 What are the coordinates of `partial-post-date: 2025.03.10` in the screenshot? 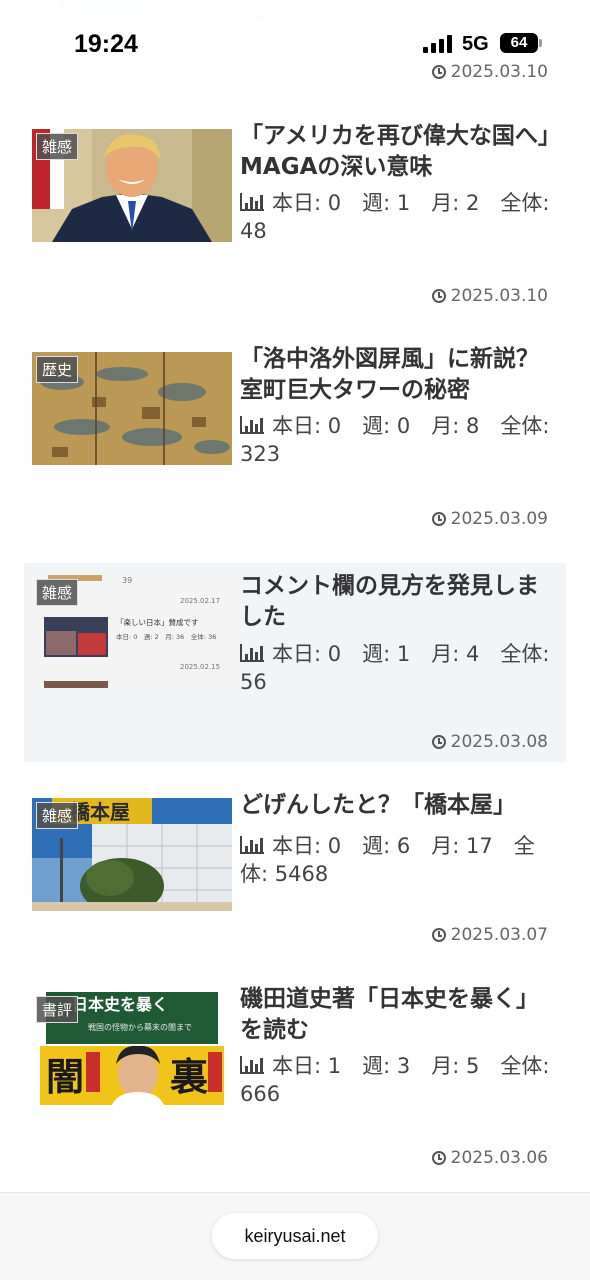 It's located at (489, 72).